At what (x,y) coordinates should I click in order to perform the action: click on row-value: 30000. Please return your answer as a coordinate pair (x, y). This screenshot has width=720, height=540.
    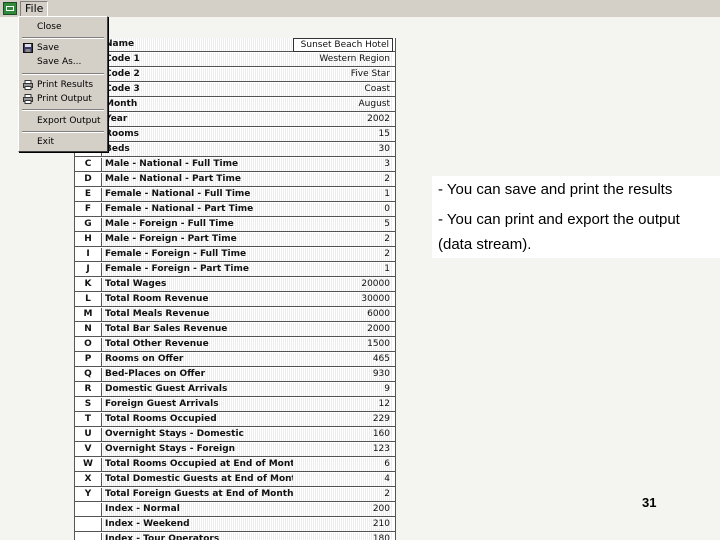
    Looking at the image, I should click on (343, 300).